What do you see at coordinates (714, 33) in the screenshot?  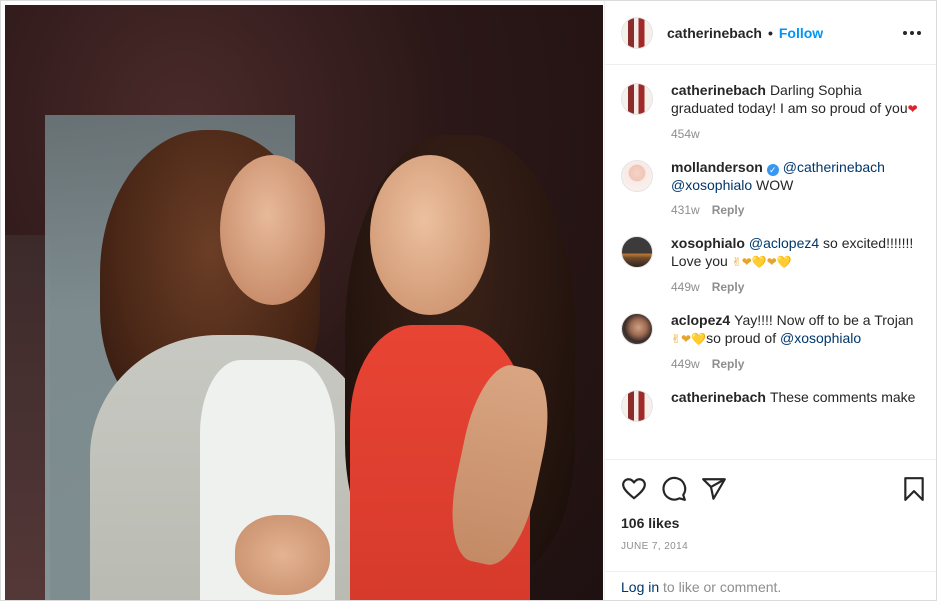 I see `author-username: catherinebach` at bounding box center [714, 33].